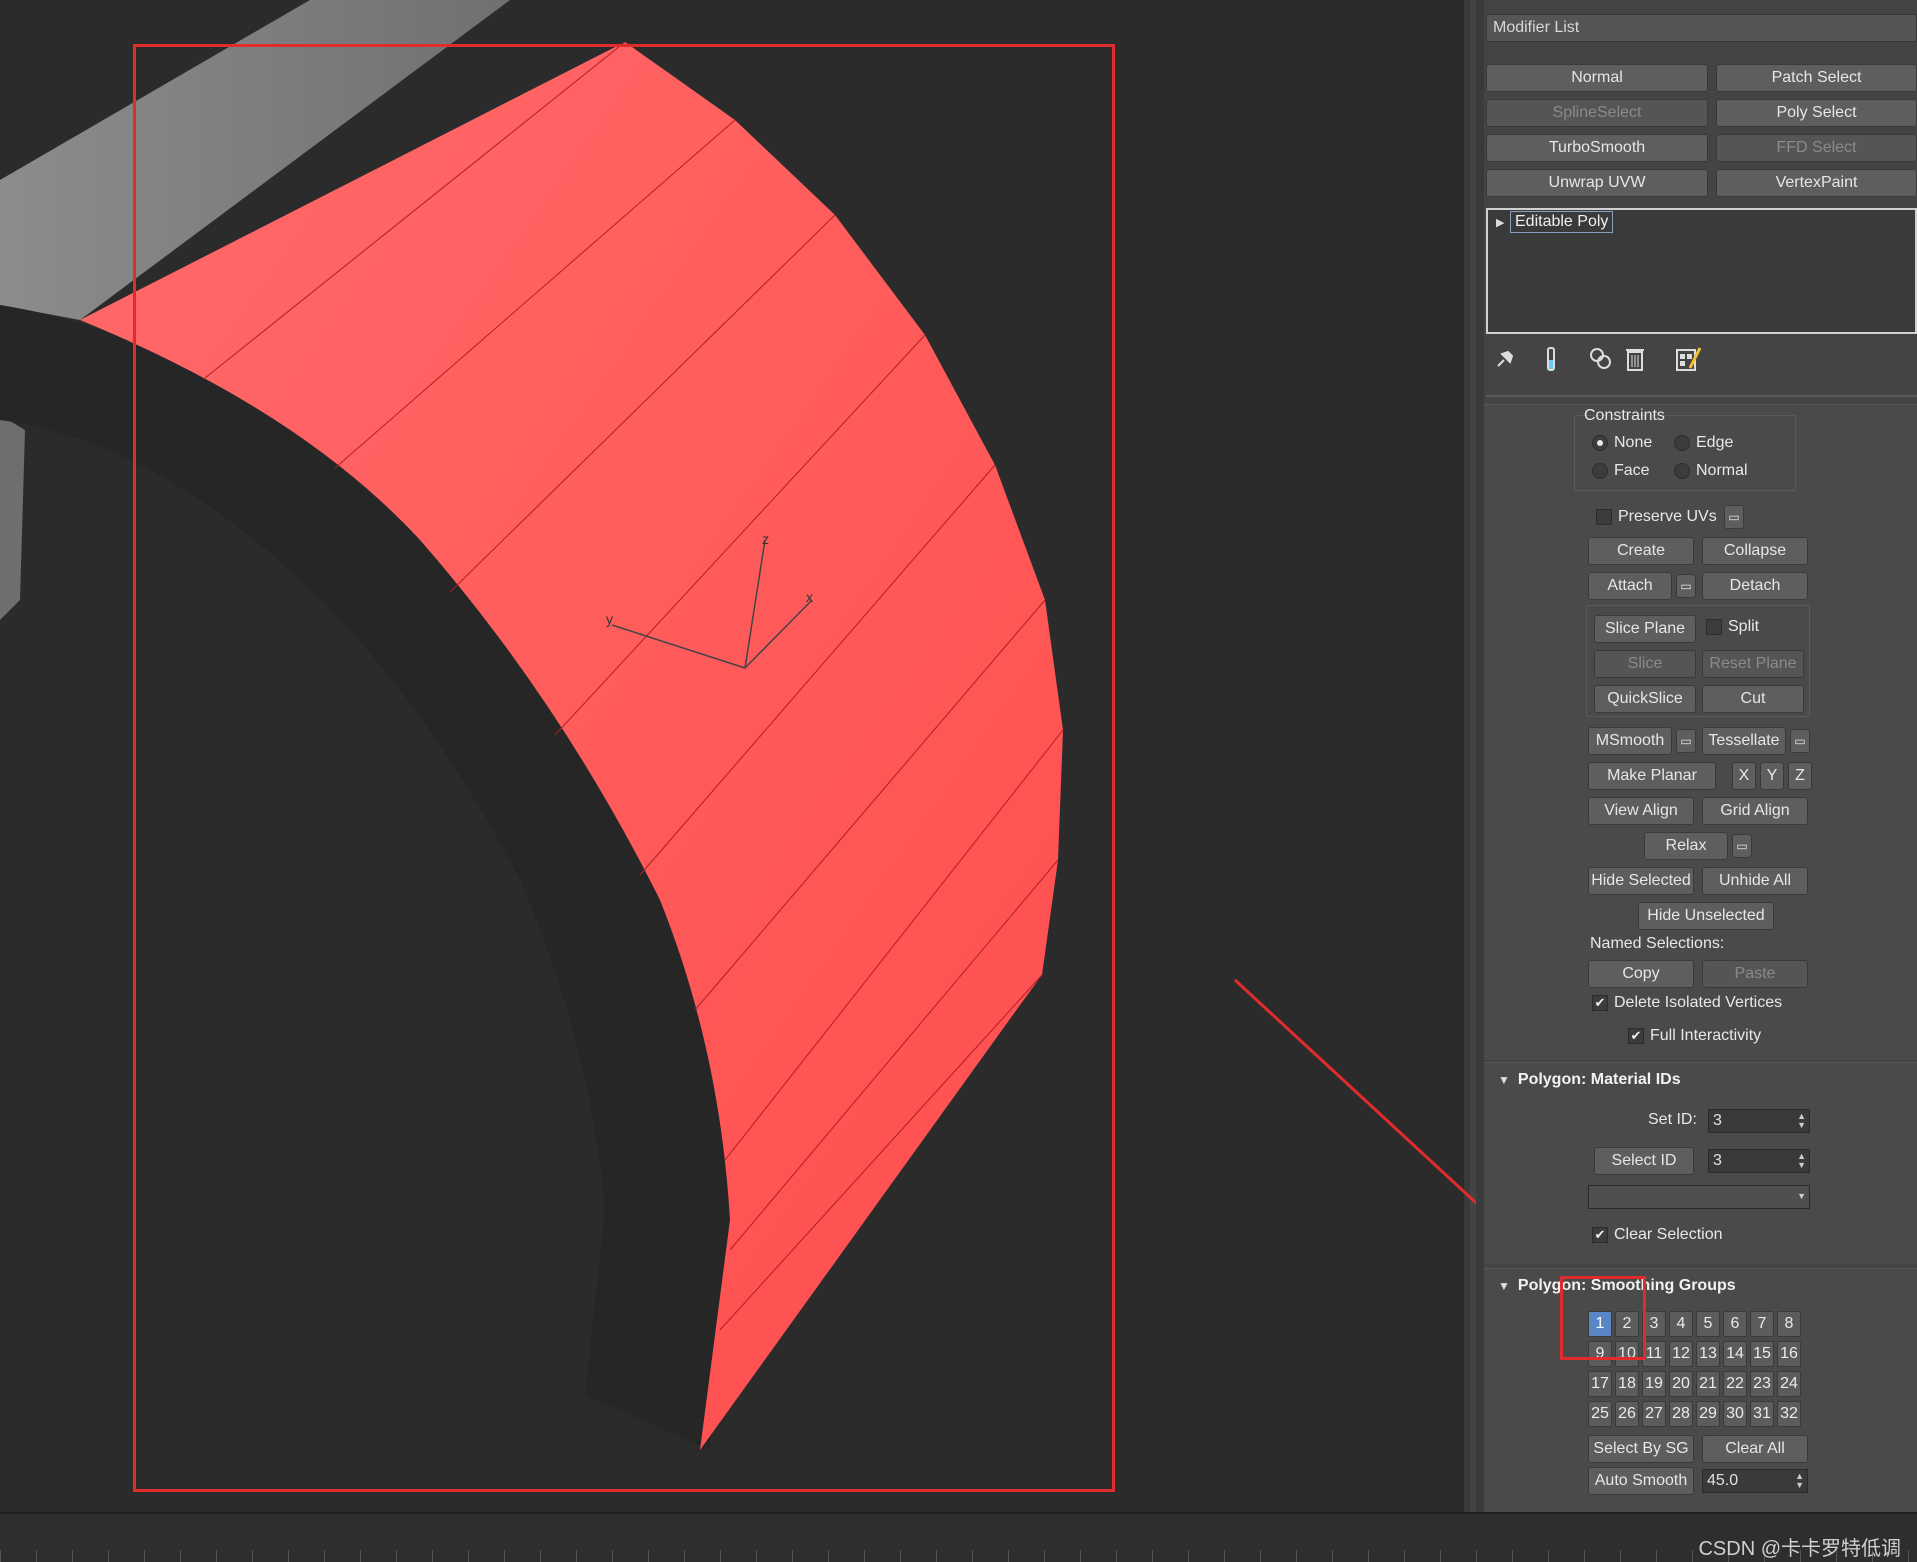  What do you see at coordinates (1681, 1324) in the screenshot?
I see `smoothing-group-button-4: 4` at bounding box center [1681, 1324].